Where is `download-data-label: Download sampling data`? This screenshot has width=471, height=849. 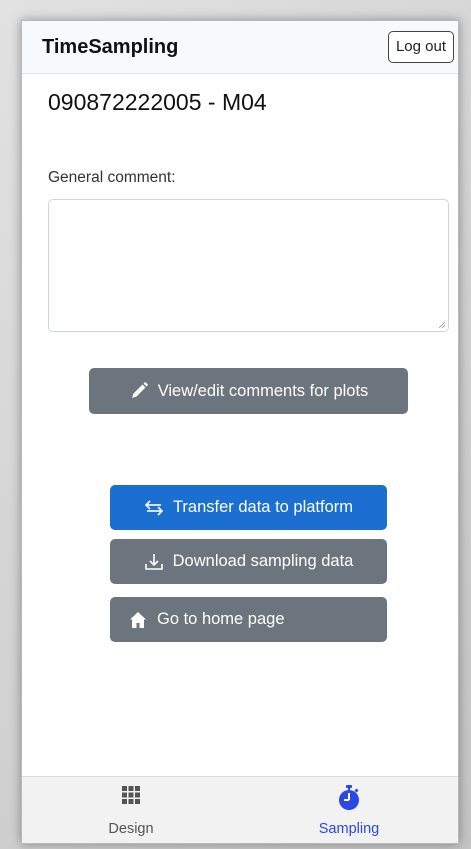
download-data-label: Download sampling data is located at coordinates (263, 561).